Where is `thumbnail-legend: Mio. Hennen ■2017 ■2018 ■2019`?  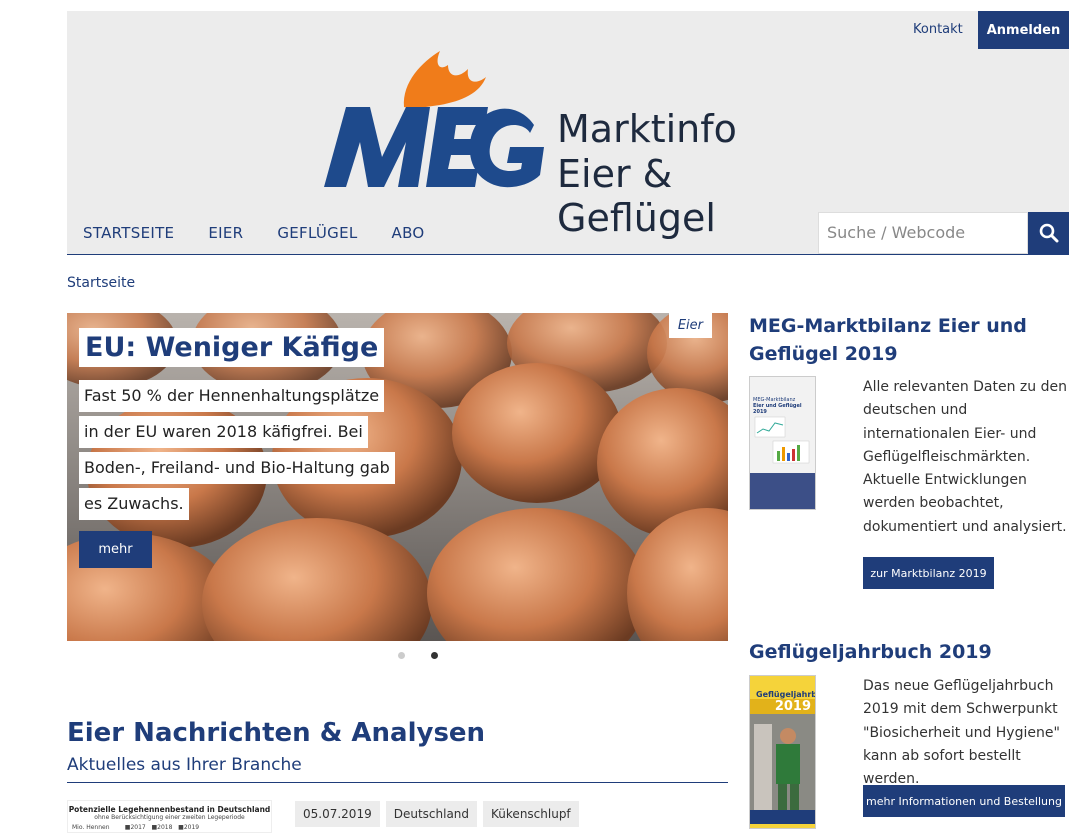
thumbnail-legend: Mio. Hennen ■2017 ■2018 ■2019 is located at coordinates (171, 827).